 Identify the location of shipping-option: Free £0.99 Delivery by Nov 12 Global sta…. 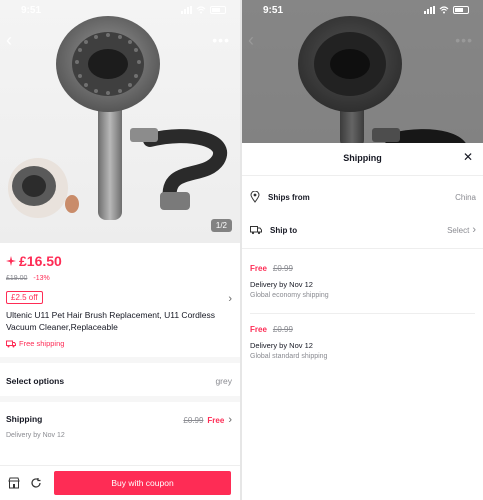
(363, 342).